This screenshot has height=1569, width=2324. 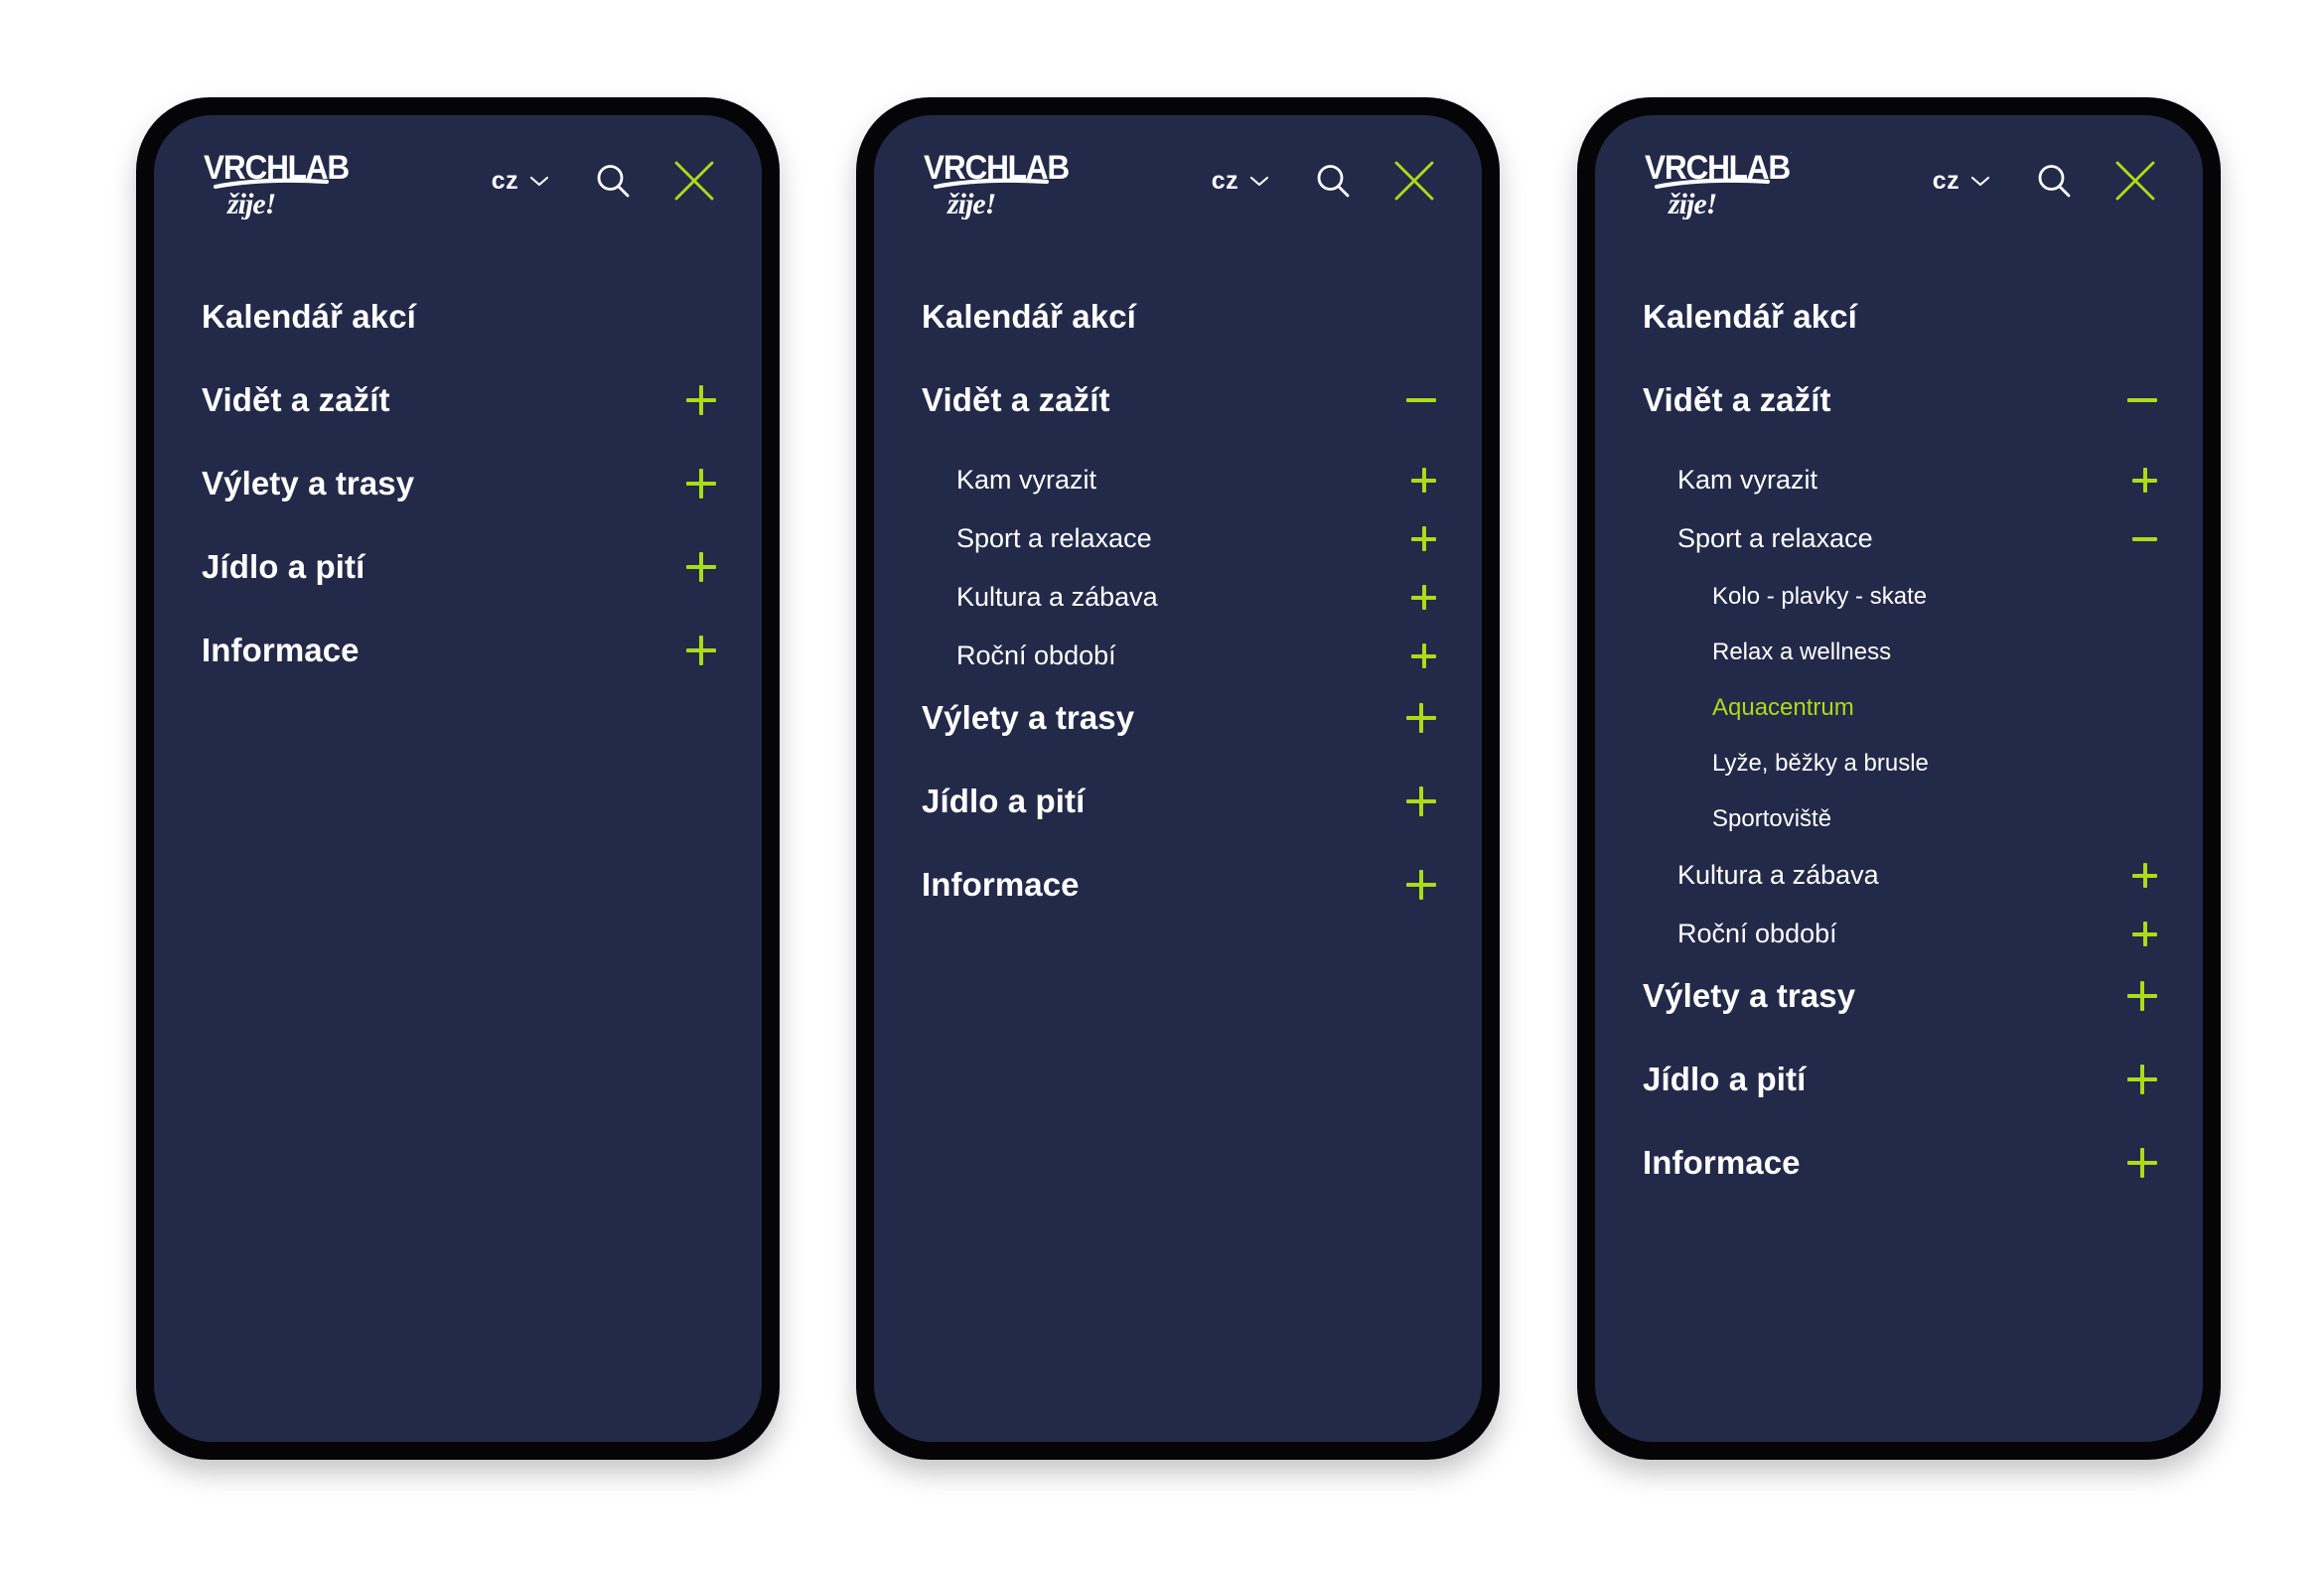 I want to click on nav-item-label: Jídlo a pití, so click(x=283, y=566).